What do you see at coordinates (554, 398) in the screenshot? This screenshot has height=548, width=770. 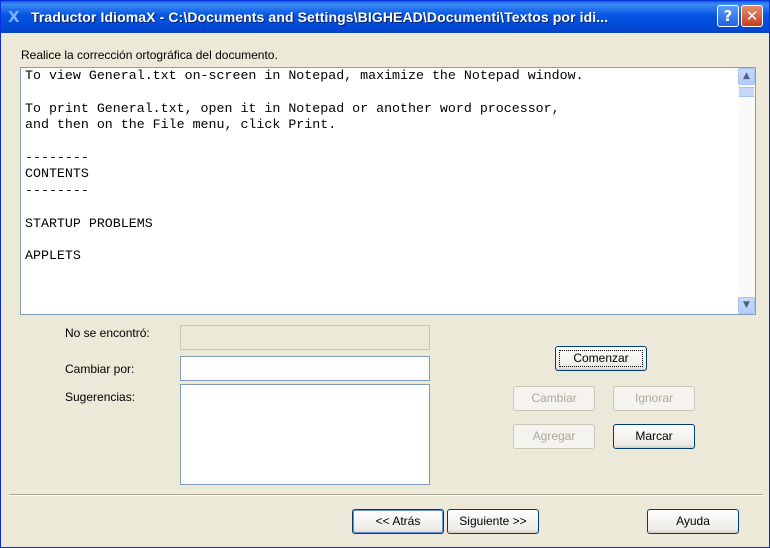 I see `change-button: Cambiar` at bounding box center [554, 398].